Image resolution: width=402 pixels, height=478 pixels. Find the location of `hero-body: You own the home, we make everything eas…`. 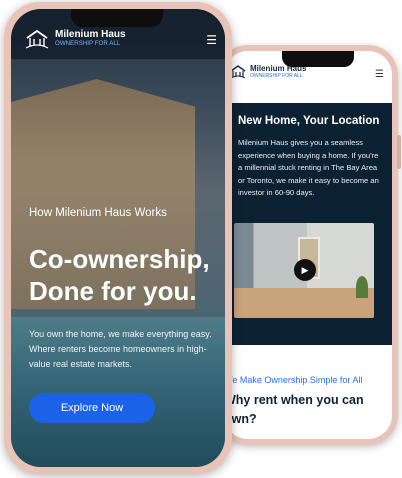

hero-body: You own the home, we make everything eas… is located at coordinates (120, 349).